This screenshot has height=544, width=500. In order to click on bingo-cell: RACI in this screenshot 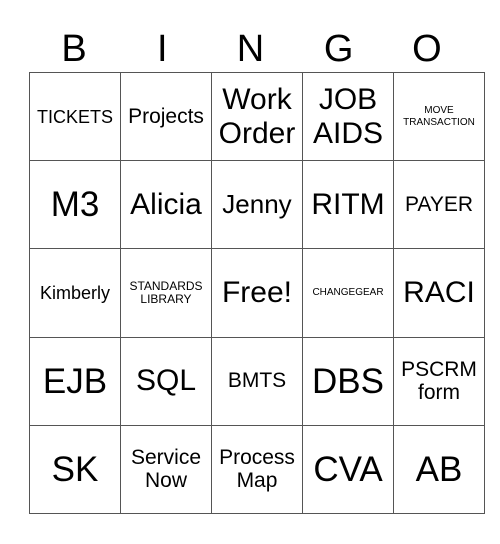, I will do `click(439, 293)`.